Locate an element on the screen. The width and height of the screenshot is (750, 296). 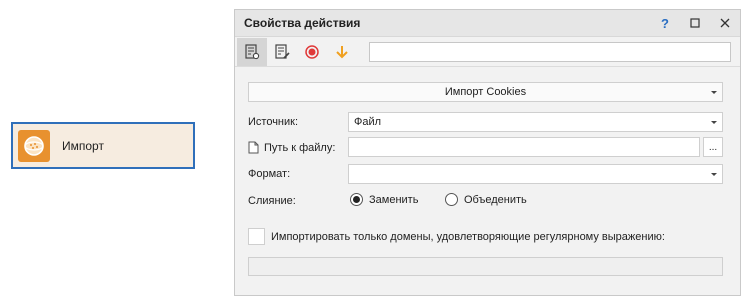
edit-doc-button is located at coordinates (282, 52).